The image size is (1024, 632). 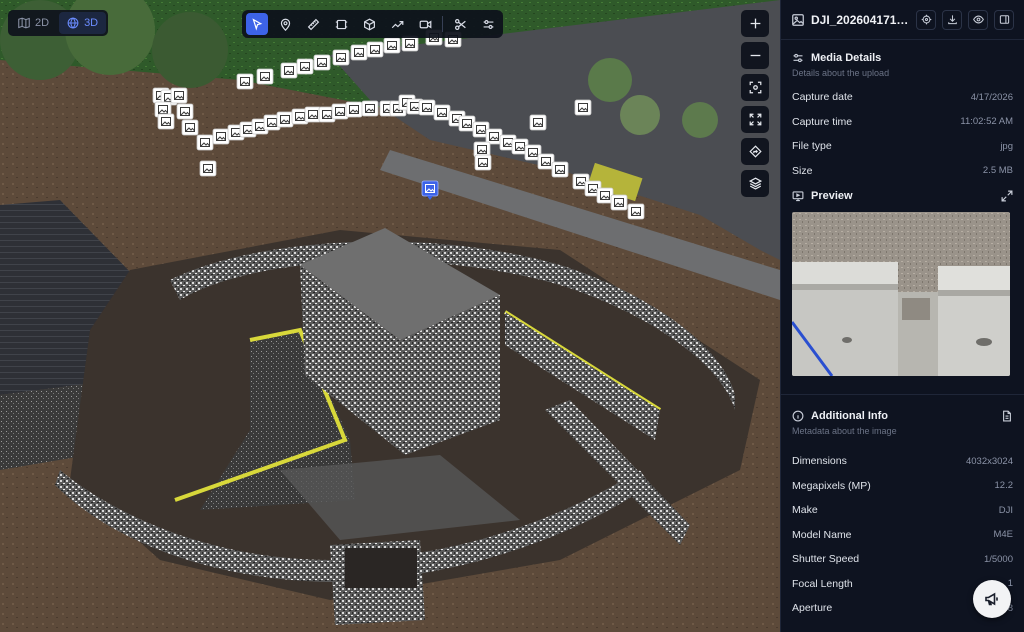 What do you see at coordinates (902, 171) in the screenshot?
I see `detail-row-size: Size 2.5 MB` at bounding box center [902, 171].